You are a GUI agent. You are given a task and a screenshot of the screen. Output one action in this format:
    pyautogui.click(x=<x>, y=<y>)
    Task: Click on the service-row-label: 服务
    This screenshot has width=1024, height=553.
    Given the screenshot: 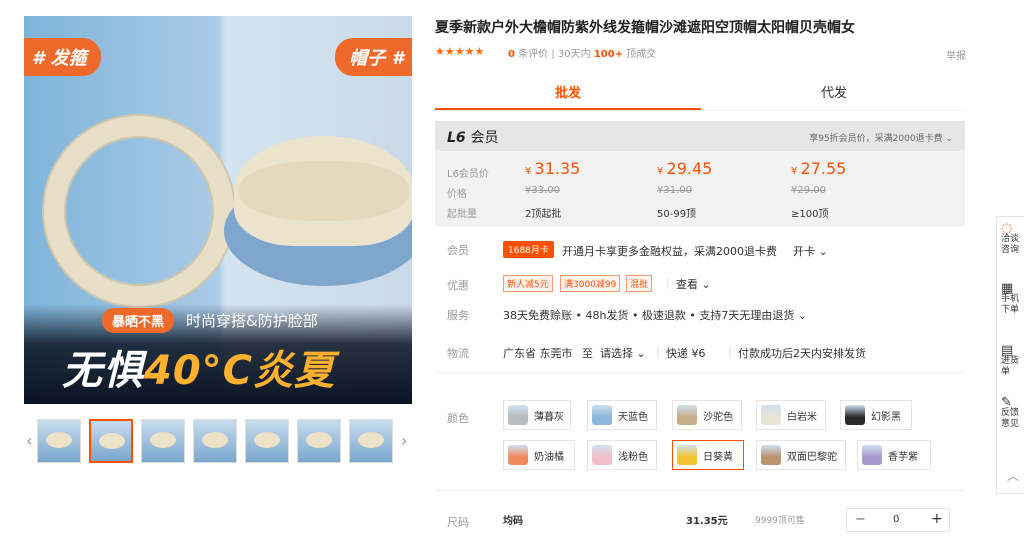 What is the action you would take?
    pyautogui.click(x=458, y=315)
    